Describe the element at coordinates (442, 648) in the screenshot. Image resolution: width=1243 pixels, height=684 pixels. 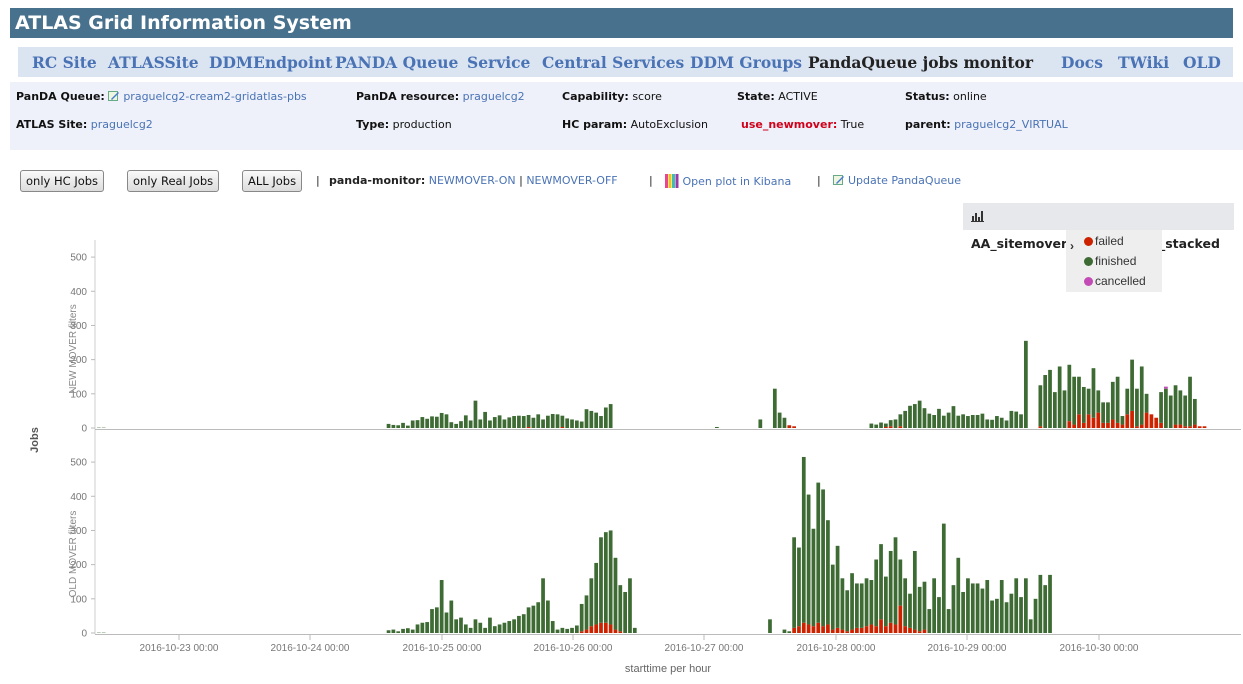
I see `x-tick-label: 2016-10-25 00:00` at that location.